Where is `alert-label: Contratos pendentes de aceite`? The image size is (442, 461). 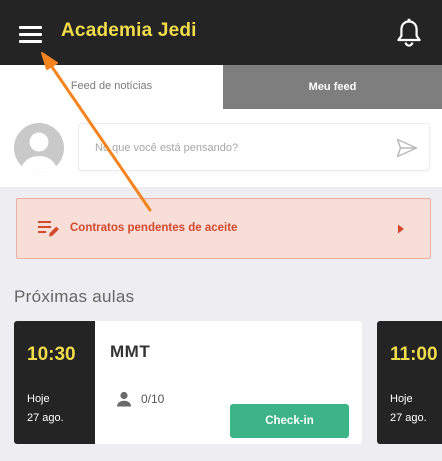 alert-label: Contratos pendentes de aceite is located at coordinates (154, 228).